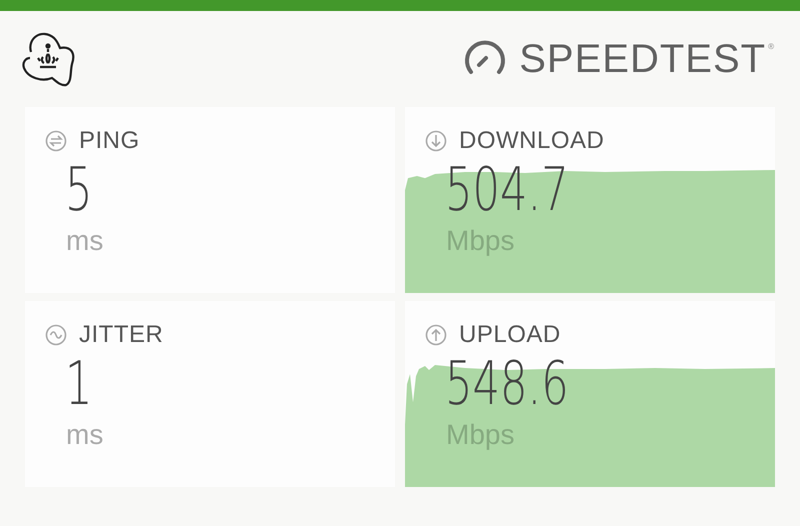 The height and width of the screenshot is (526, 800). What do you see at coordinates (485, 57) in the screenshot?
I see `gauge-icon` at bounding box center [485, 57].